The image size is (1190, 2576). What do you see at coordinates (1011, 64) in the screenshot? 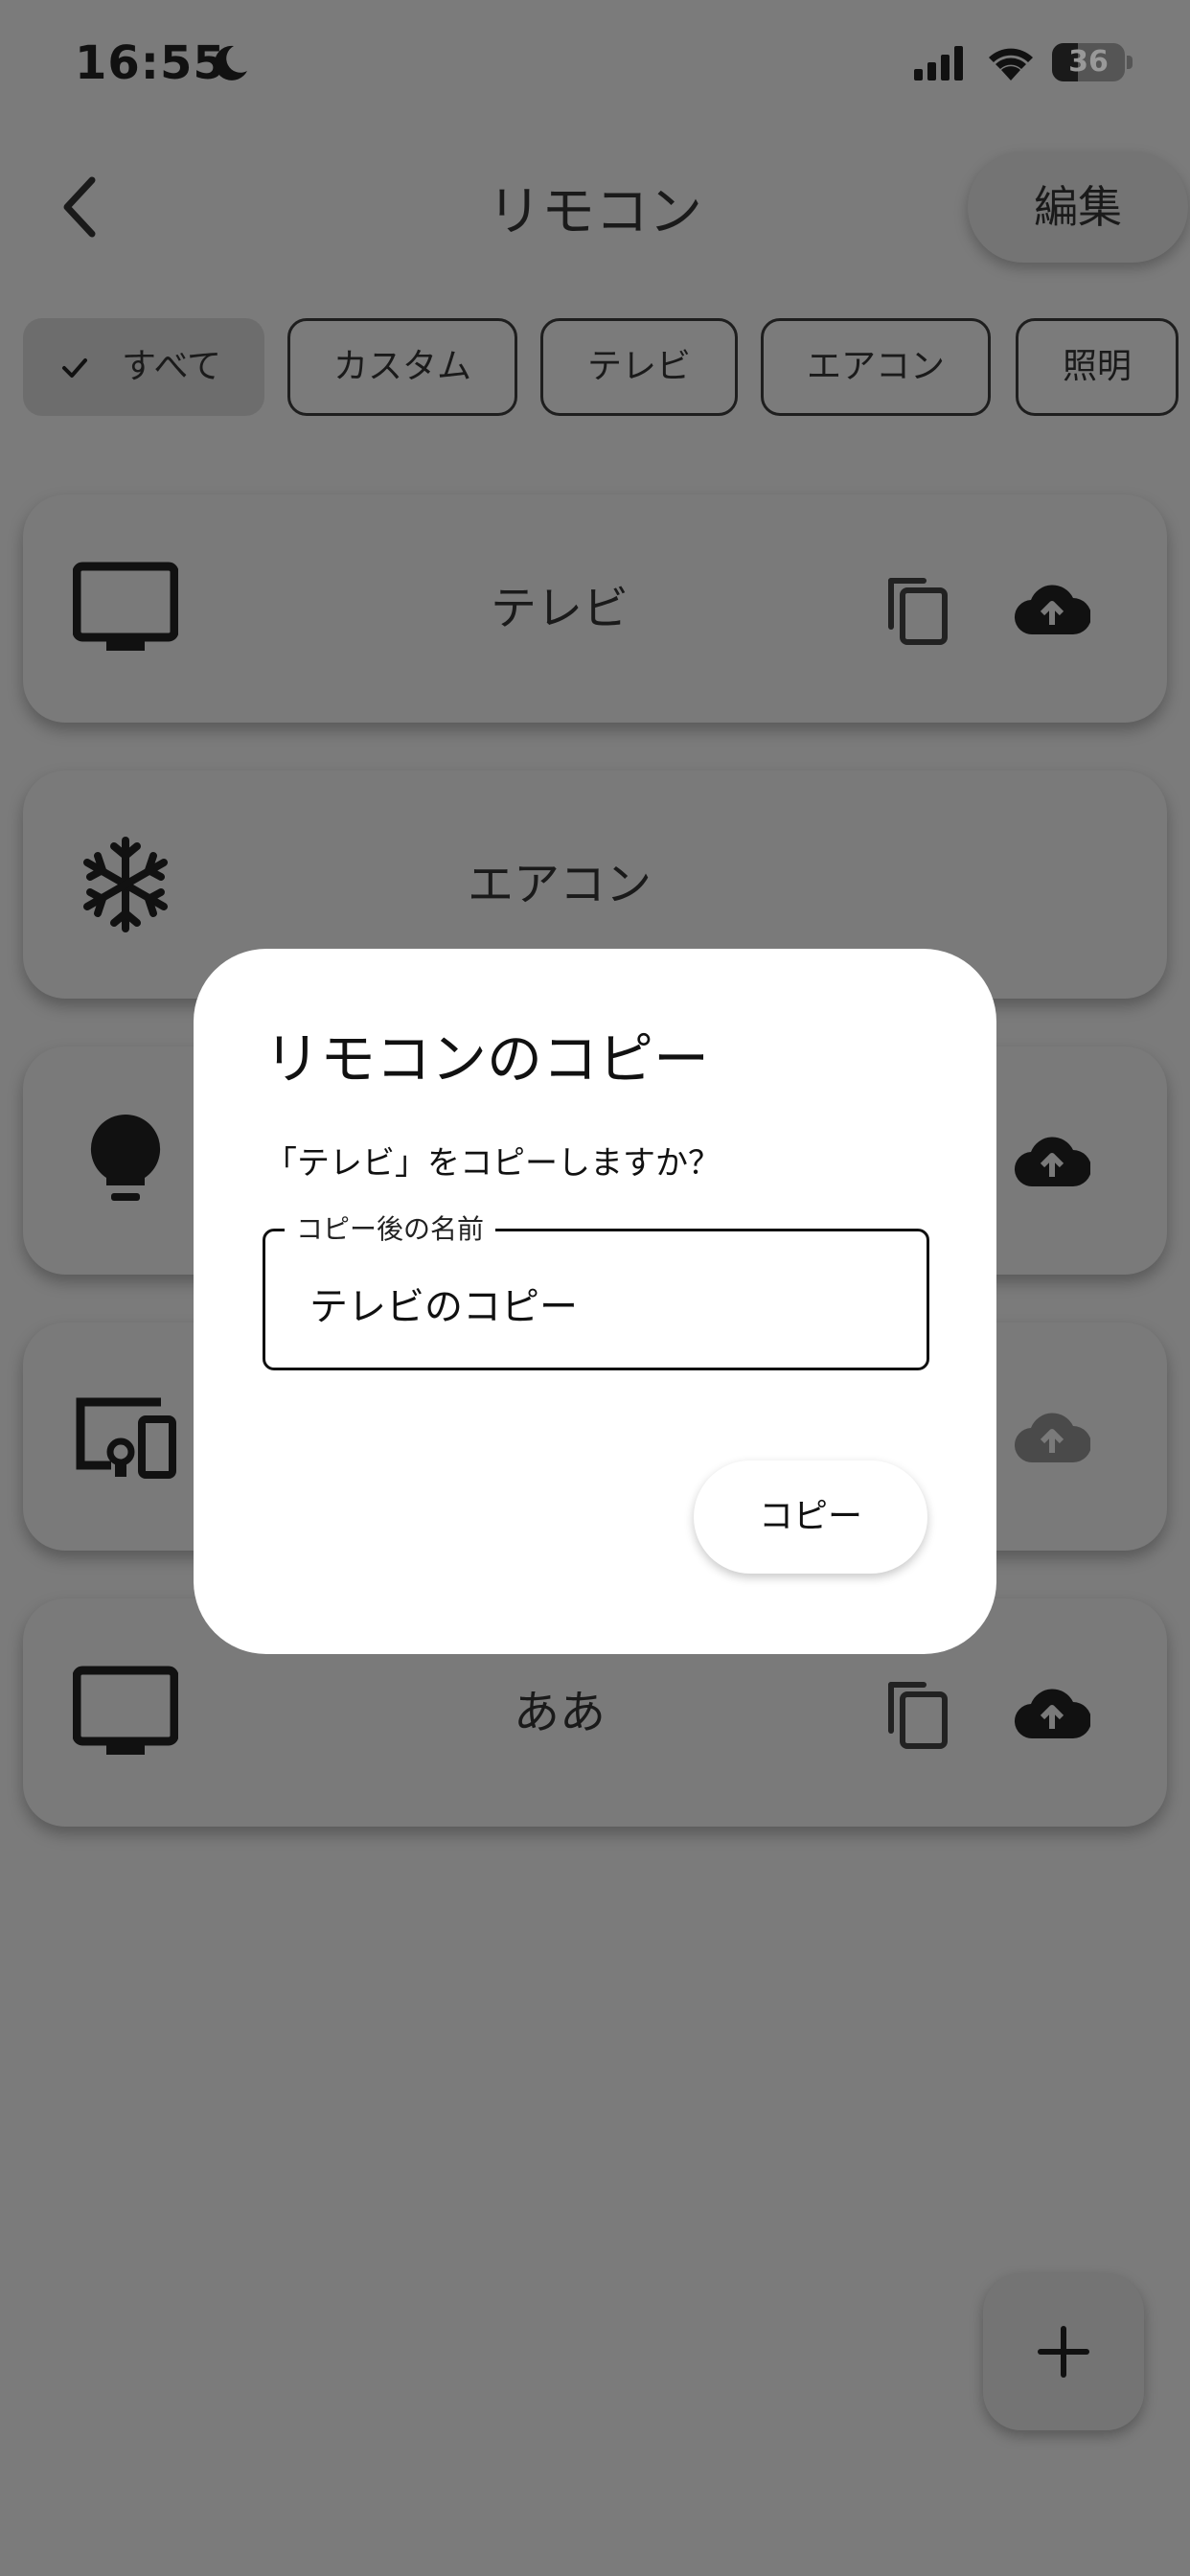
I see `wifi-icon` at bounding box center [1011, 64].